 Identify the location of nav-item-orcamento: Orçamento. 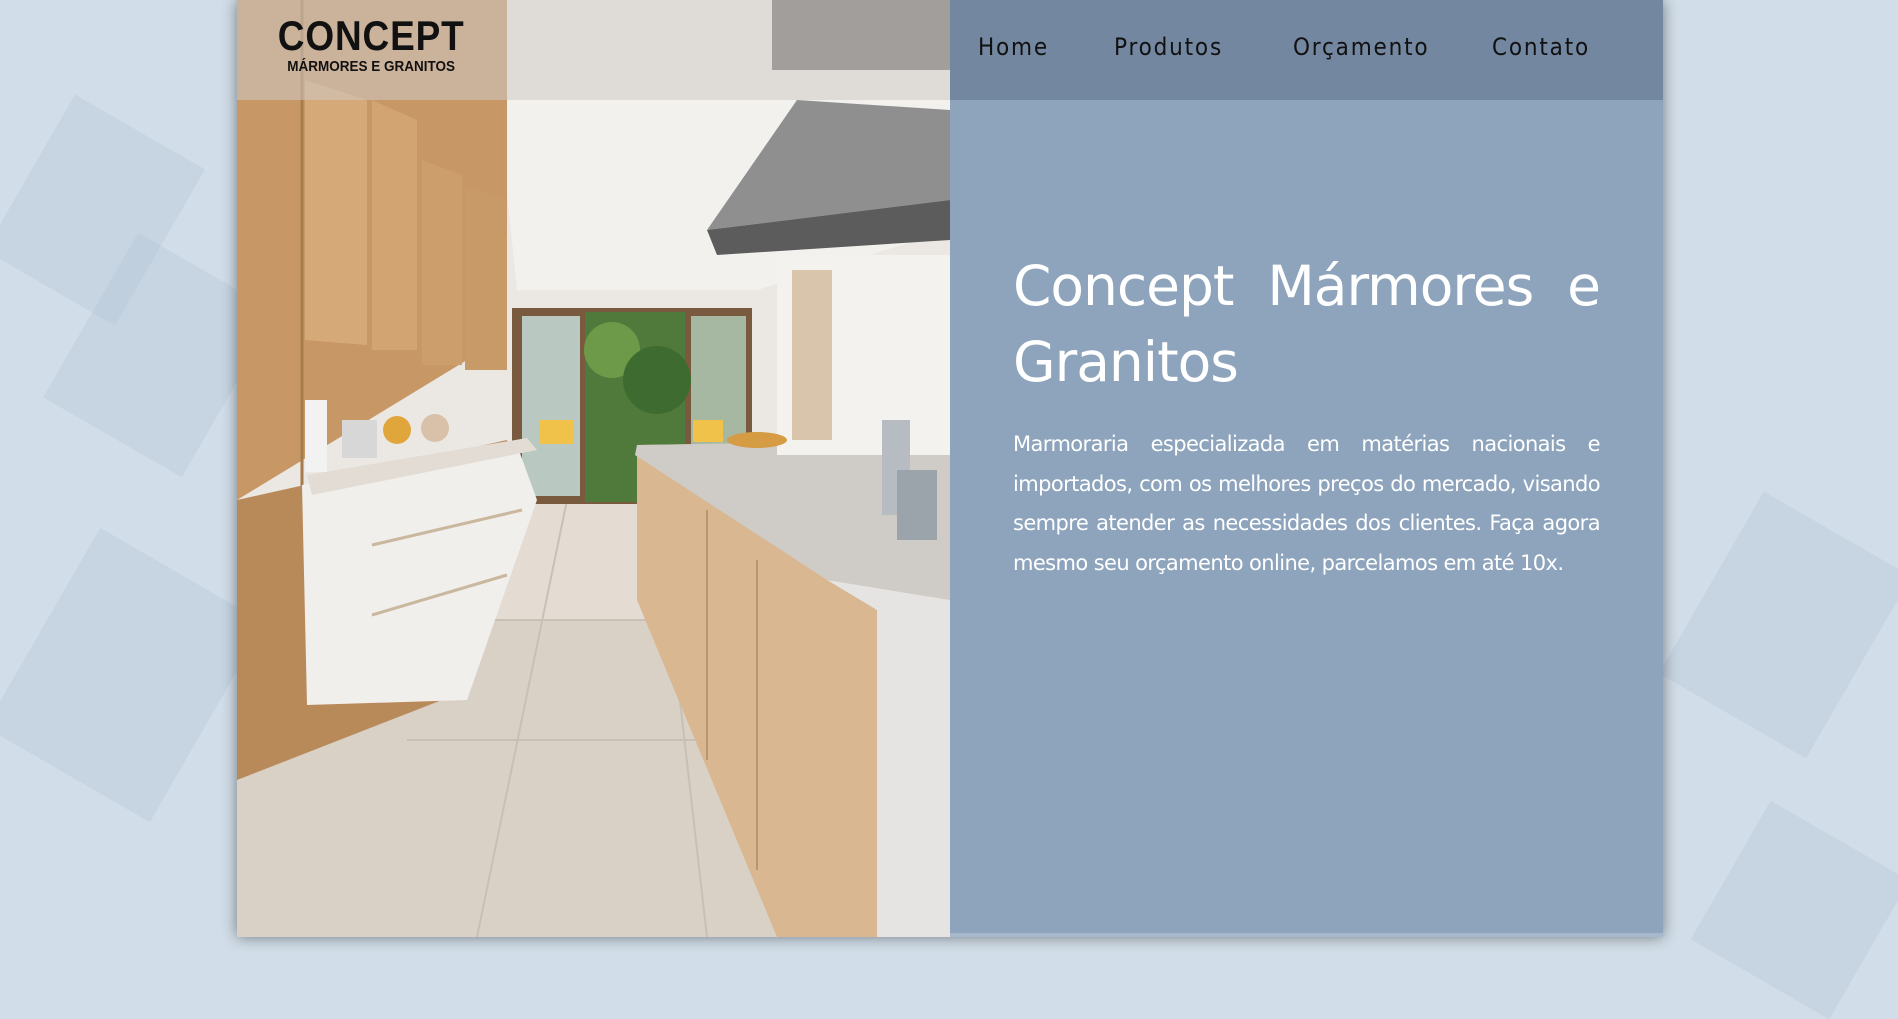
(1361, 47).